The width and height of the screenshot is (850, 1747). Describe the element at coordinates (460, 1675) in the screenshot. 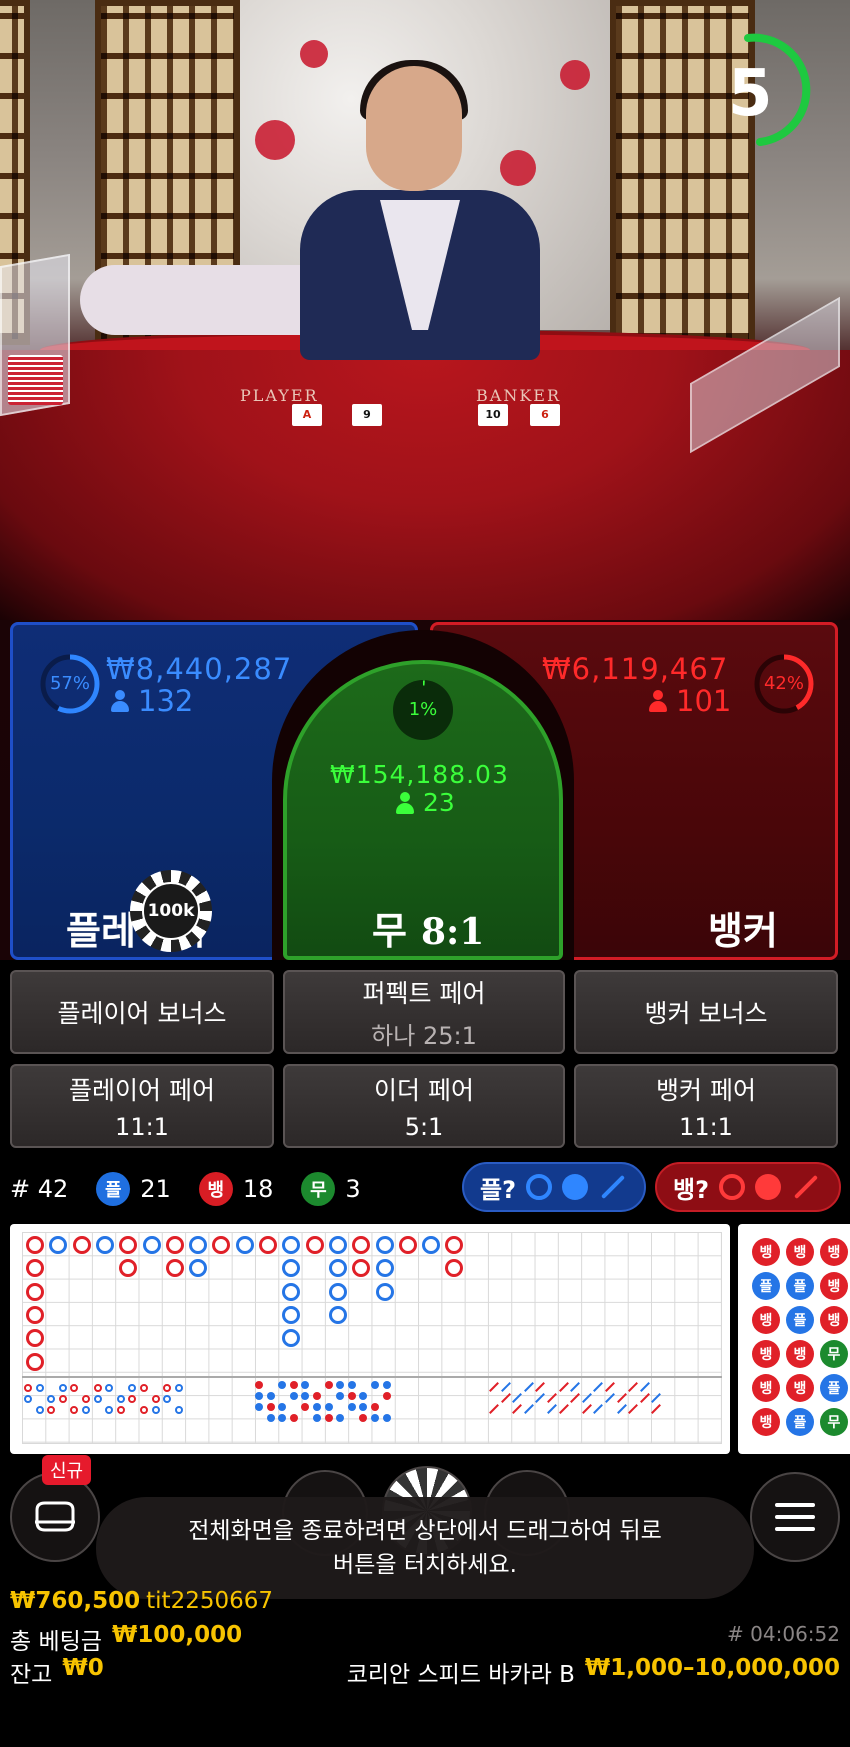

I see `table-name: 코리안 스피드 바카라 B` at that location.